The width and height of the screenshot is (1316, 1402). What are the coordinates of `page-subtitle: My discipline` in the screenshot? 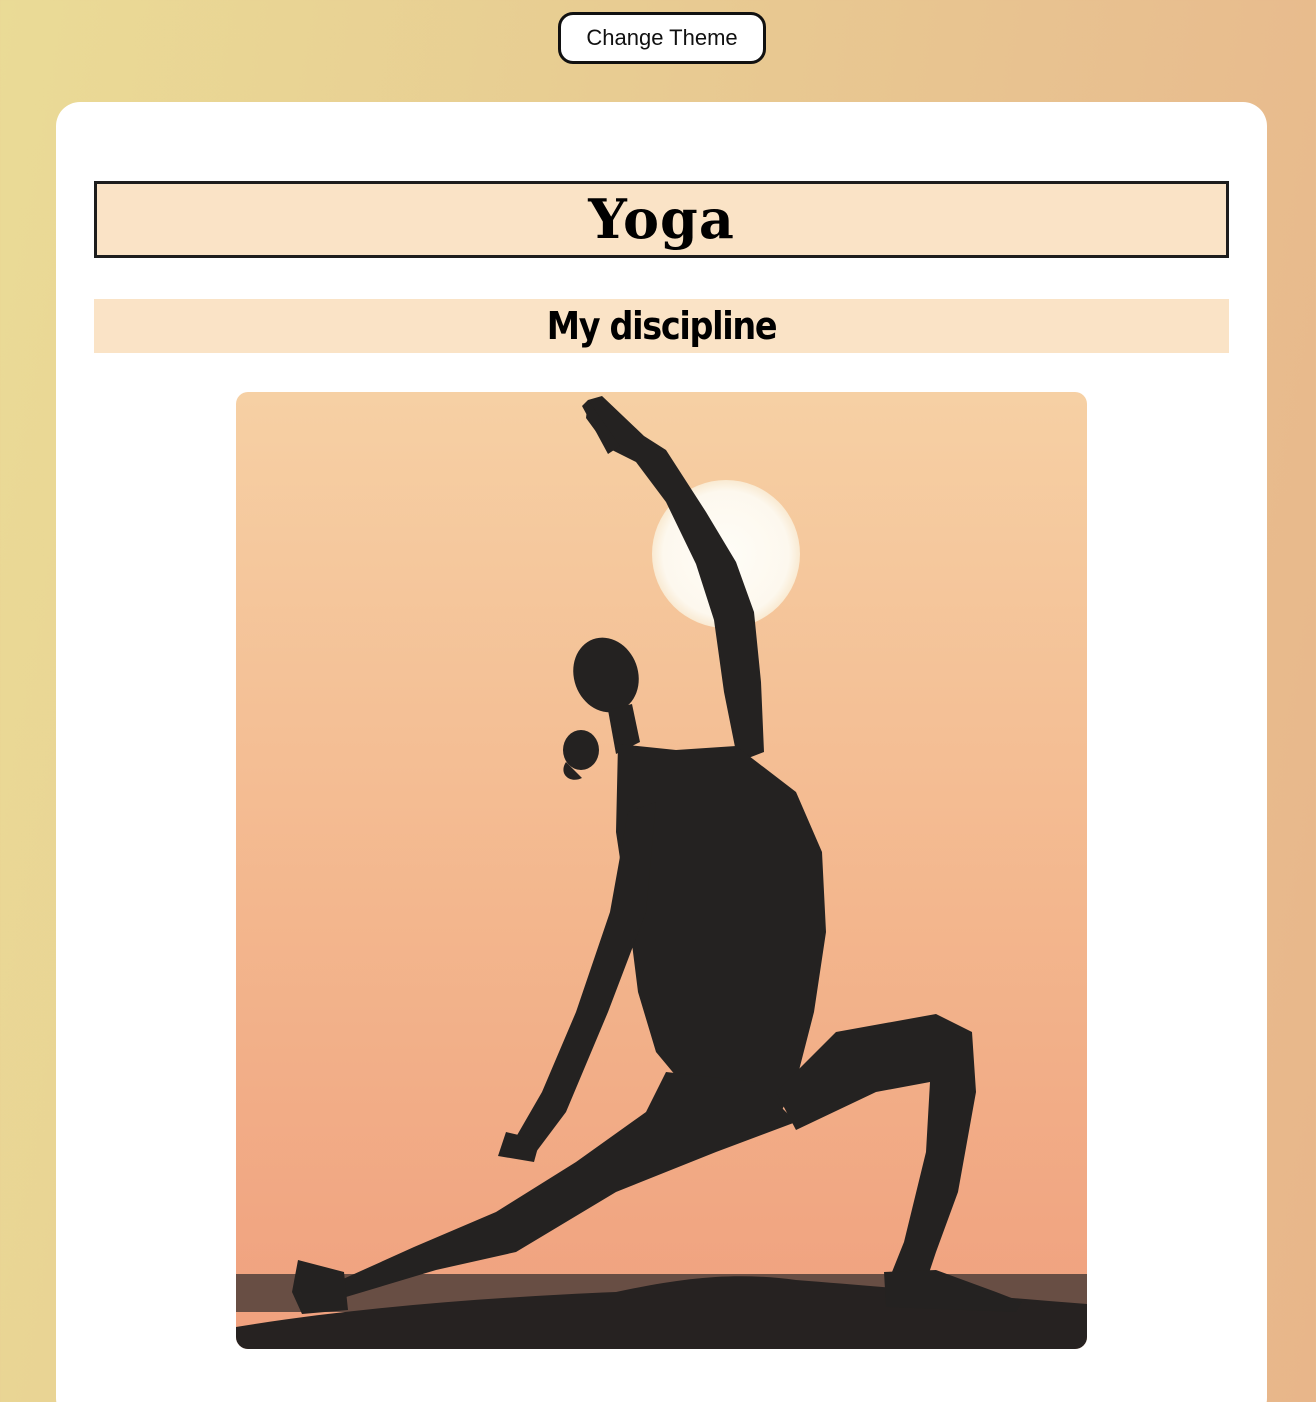 It's located at (662, 326).